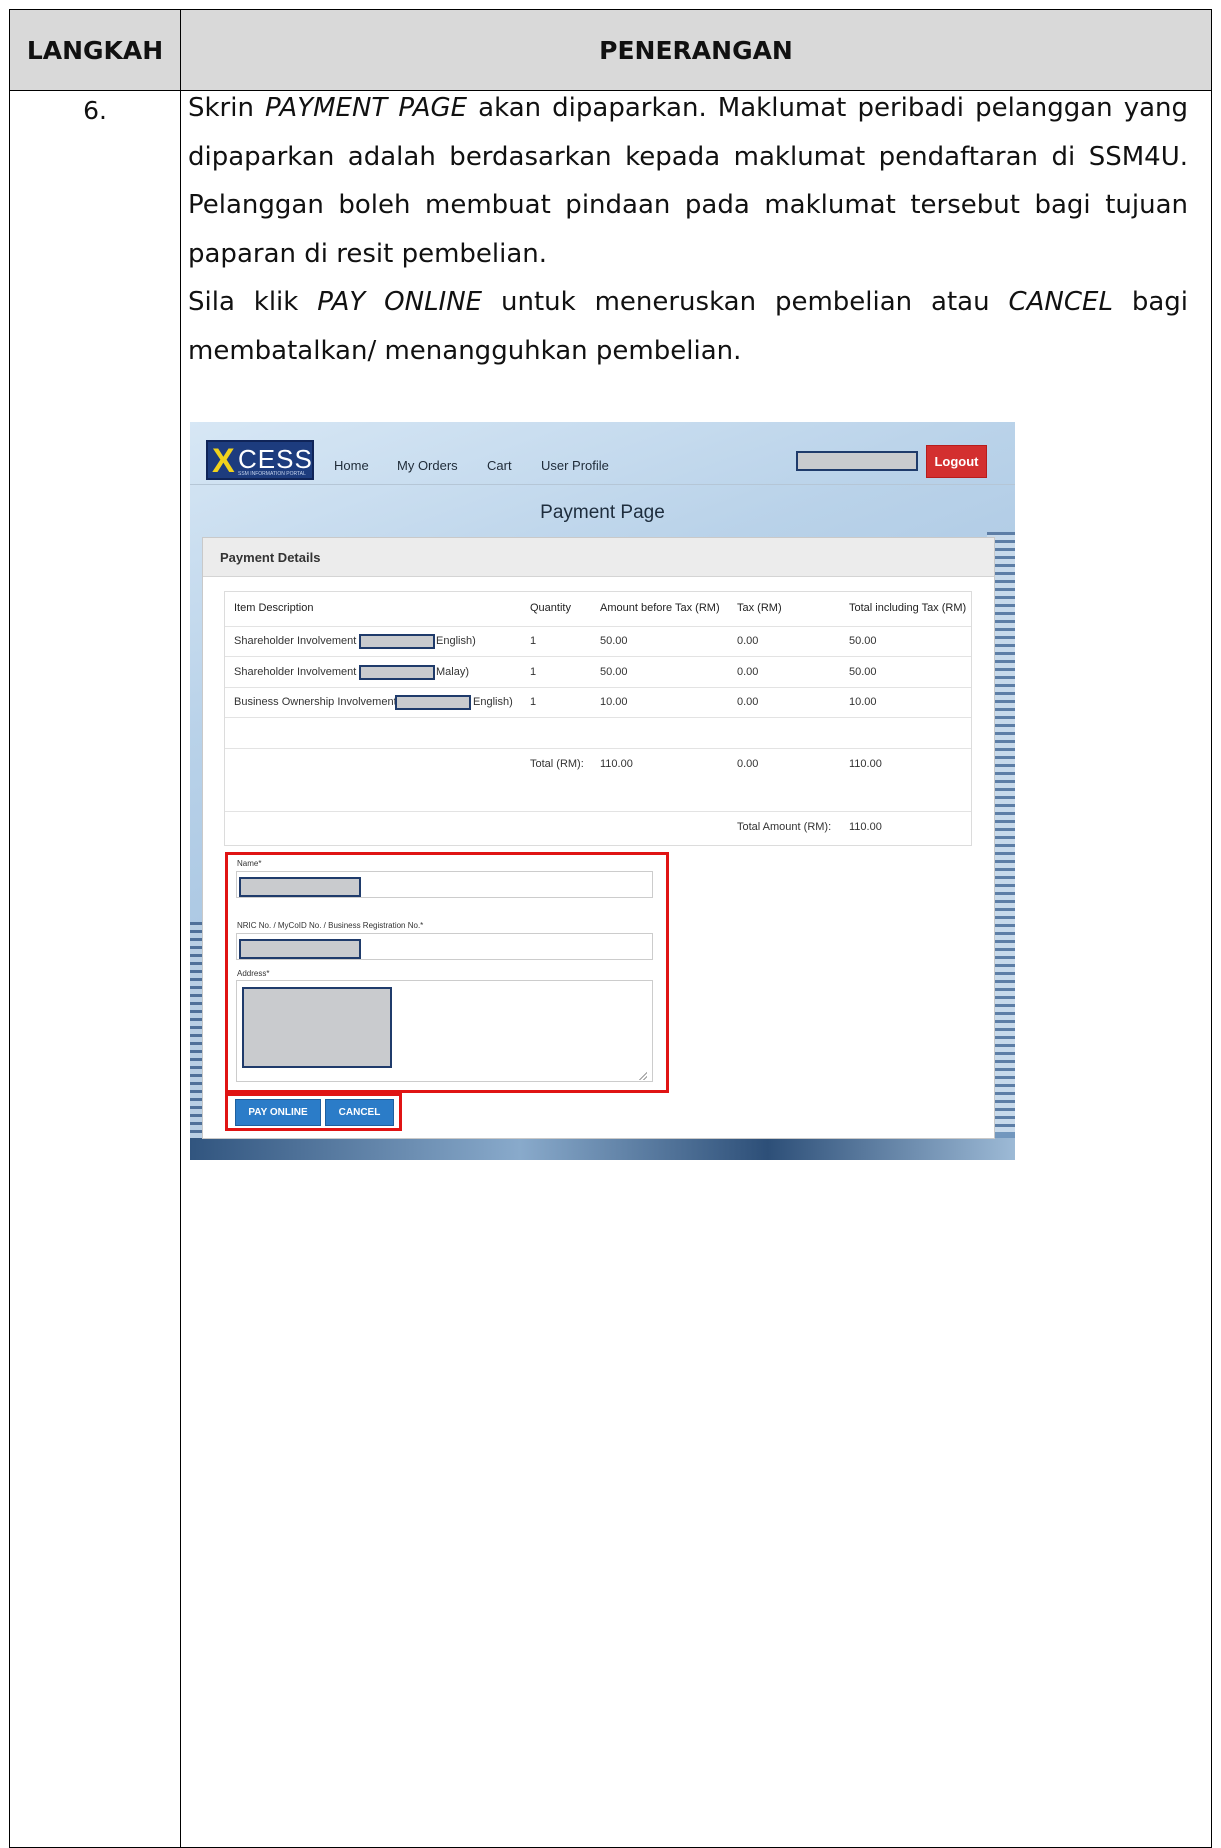 The width and height of the screenshot is (1221, 1848). Describe the element at coordinates (227, 108) in the screenshot. I see `desc-text-part: Skrin` at that location.